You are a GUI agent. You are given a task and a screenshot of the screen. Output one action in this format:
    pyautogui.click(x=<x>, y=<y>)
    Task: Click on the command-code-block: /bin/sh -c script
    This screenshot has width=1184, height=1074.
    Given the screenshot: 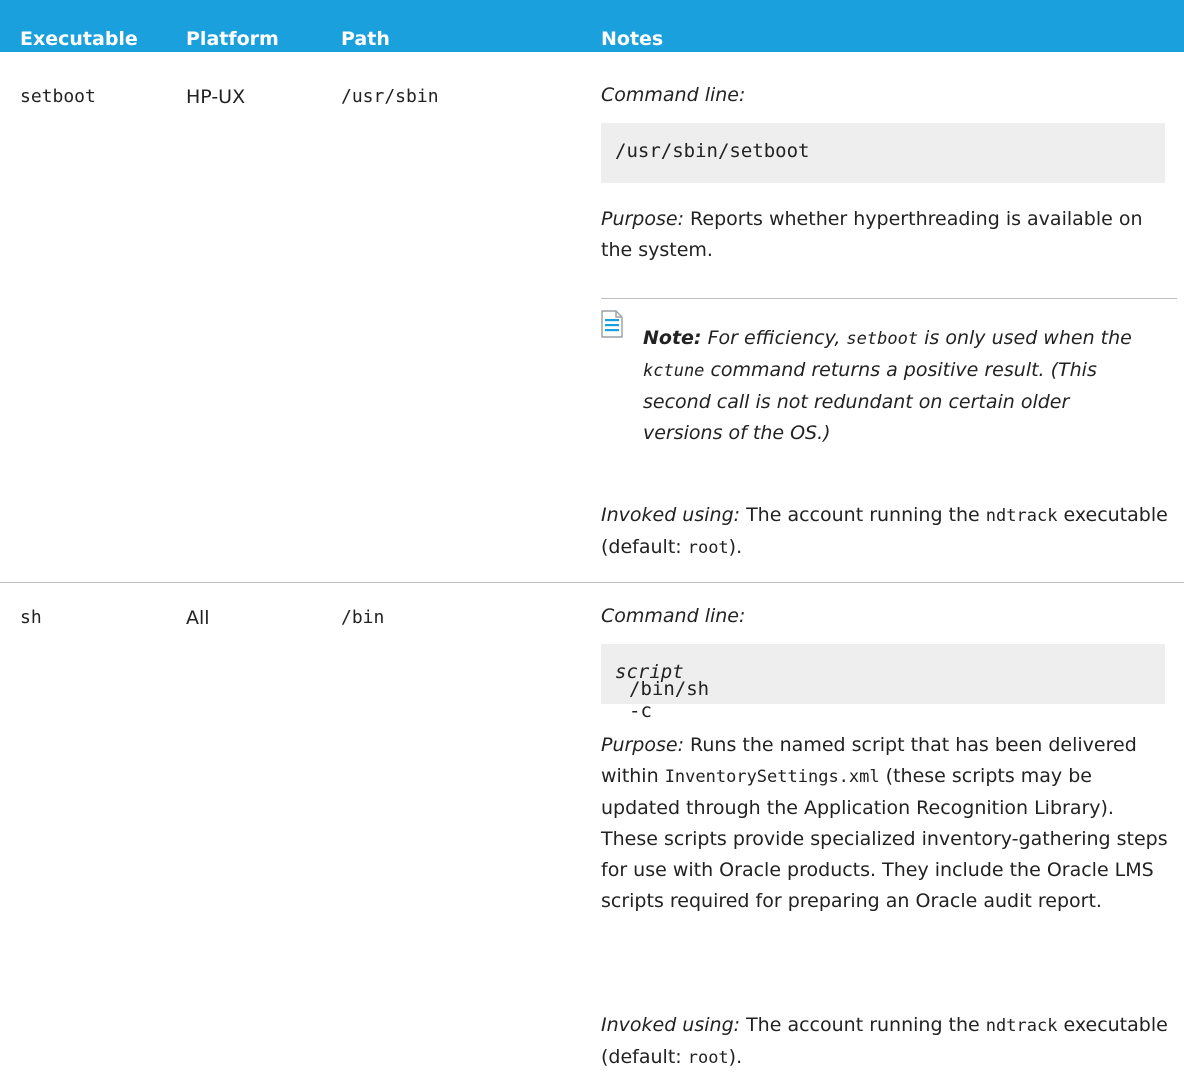 What is the action you would take?
    pyautogui.click(x=883, y=683)
    